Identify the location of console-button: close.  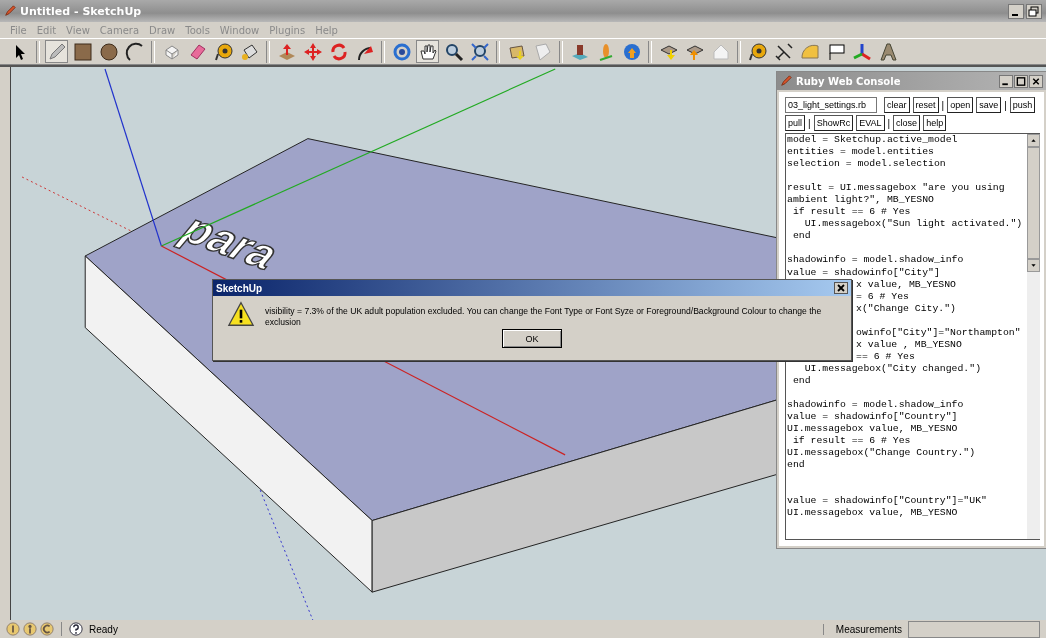
(907, 123).